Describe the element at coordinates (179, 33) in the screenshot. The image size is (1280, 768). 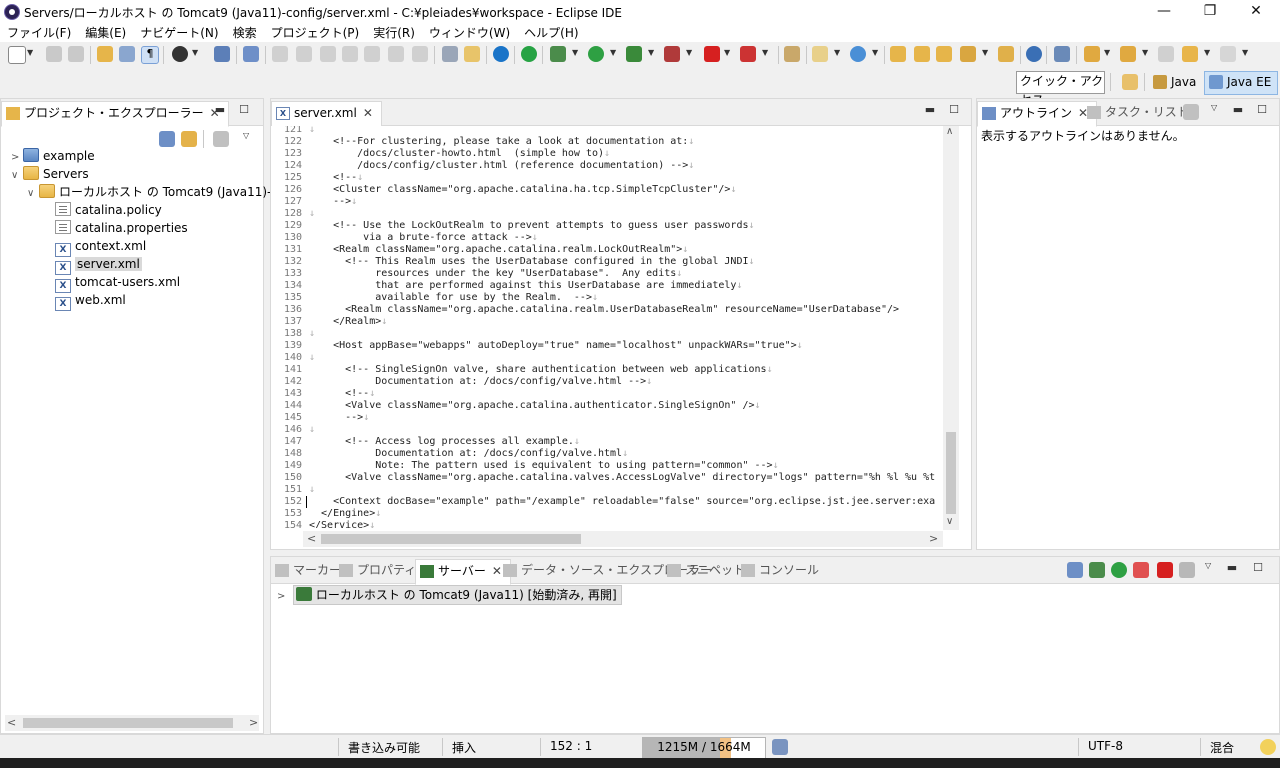
I see `menu-navigate: ナビゲート(N)` at that location.